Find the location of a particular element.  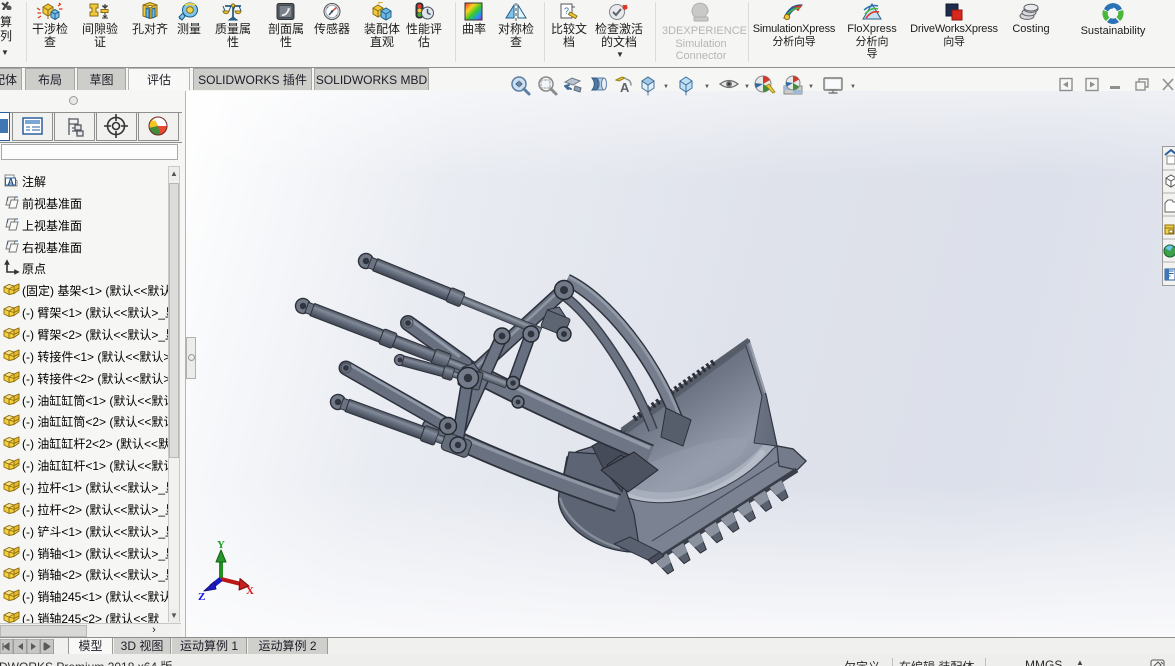

svg-text: Z is located at coordinates (201, 597).